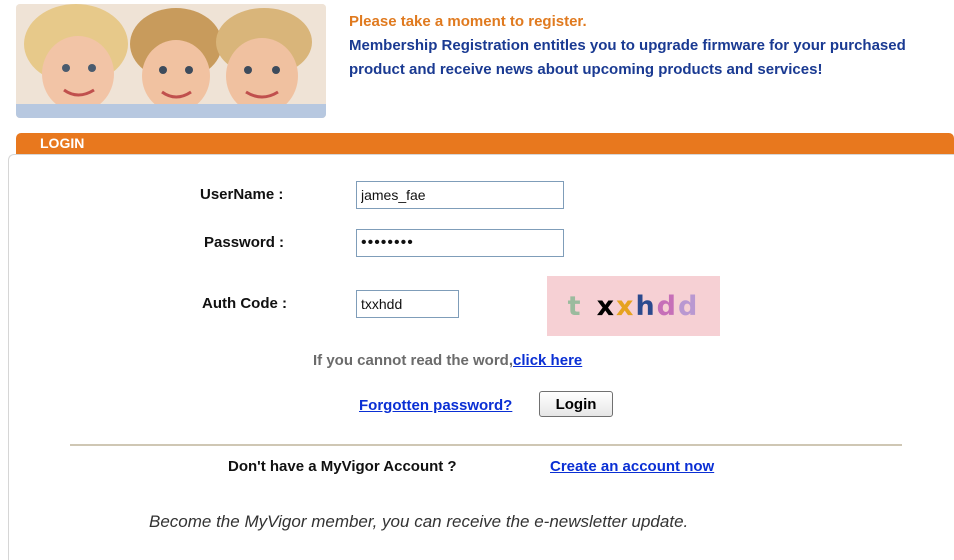 The image size is (954, 560). Describe the element at coordinates (244, 303) in the screenshot. I see `authcode-label: Auth Code :` at that location.